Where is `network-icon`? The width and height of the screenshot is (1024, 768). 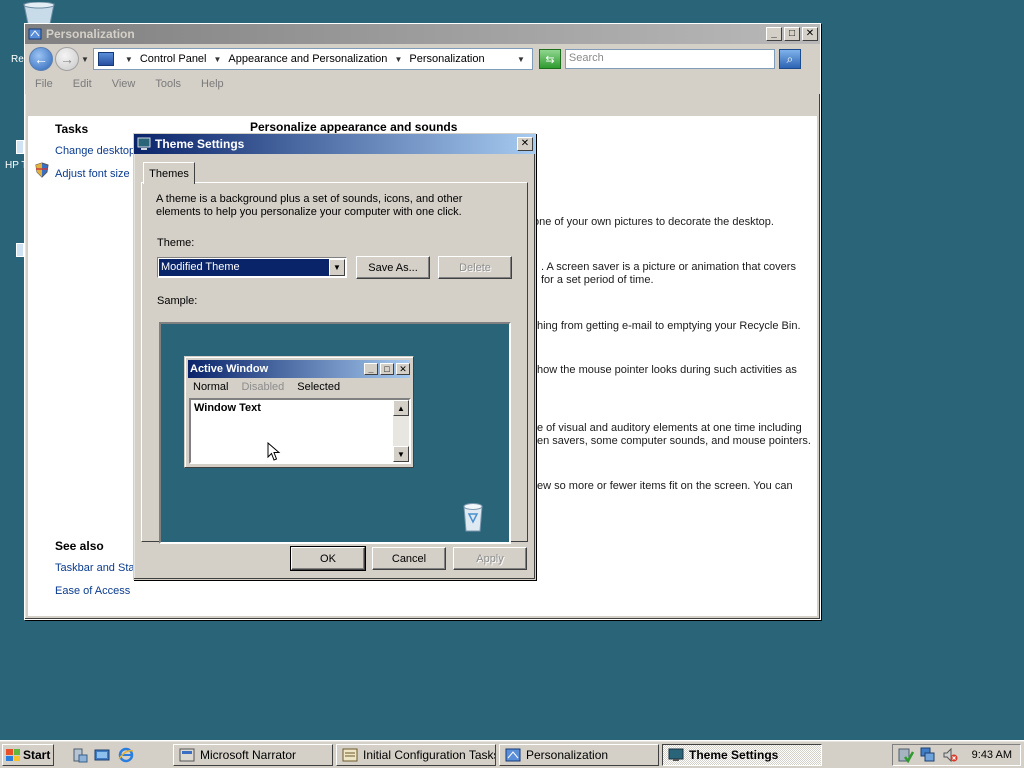 network-icon is located at coordinates (928, 755).